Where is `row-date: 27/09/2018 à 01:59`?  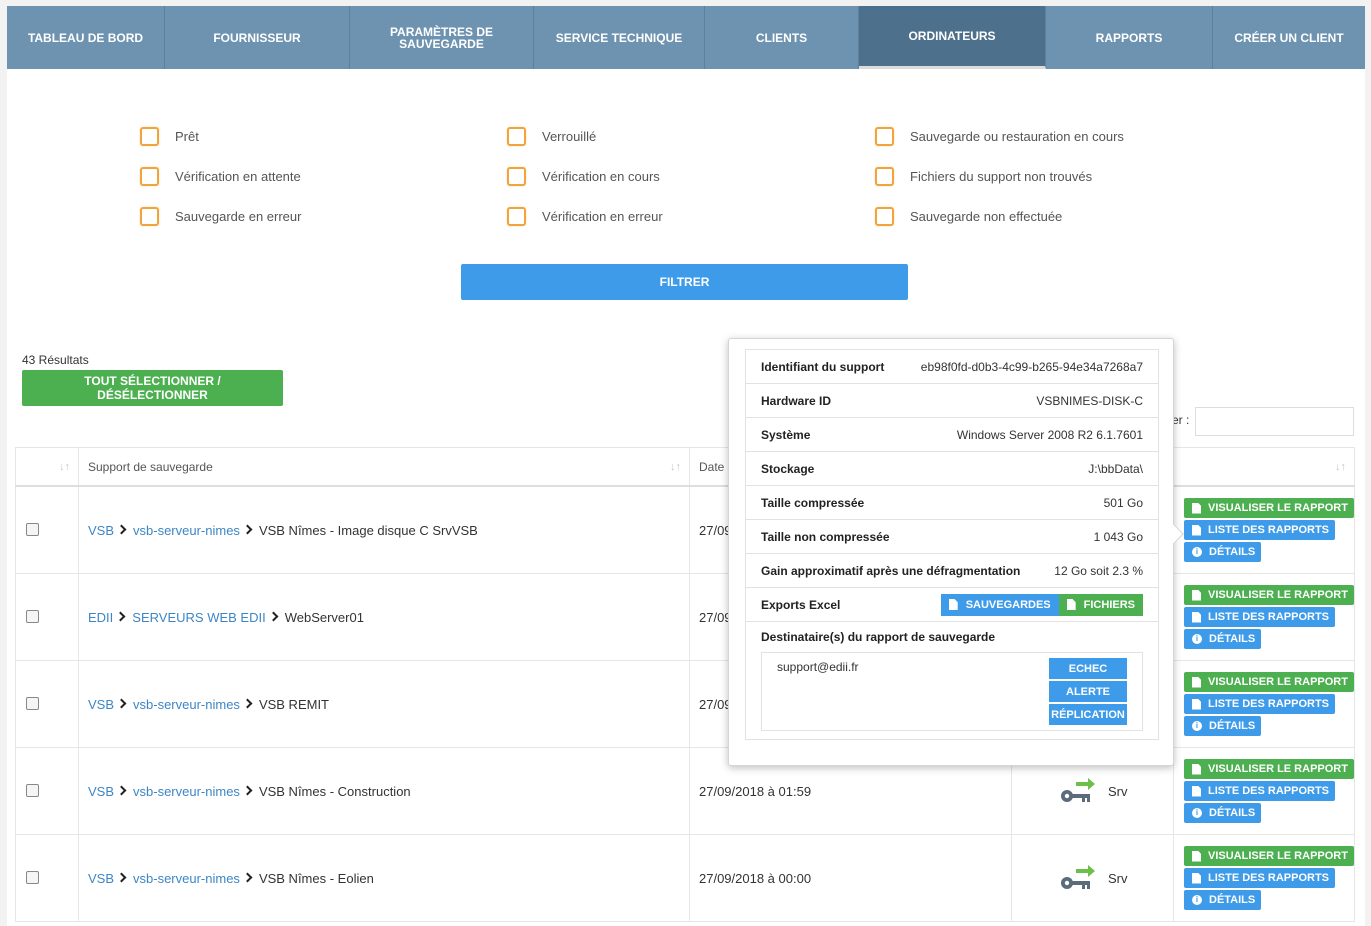
row-date: 27/09/2018 à 01:59 is located at coordinates (755, 791).